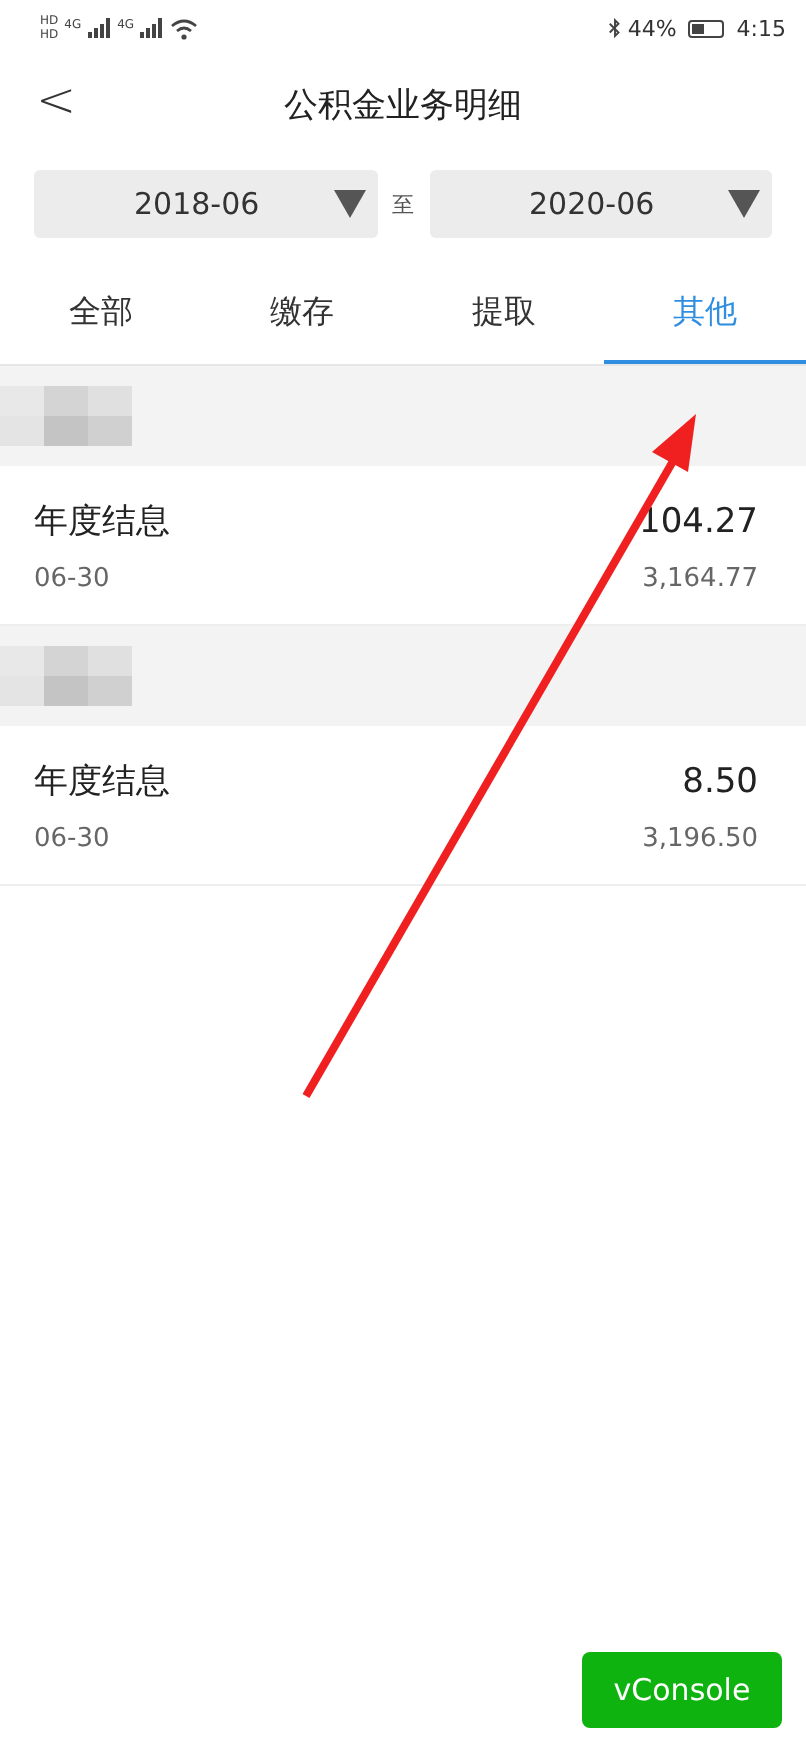 Image resolution: width=806 pixels, height=1740 pixels. What do you see at coordinates (761, 28) in the screenshot?
I see `clock-time: 4:15` at bounding box center [761, 28].